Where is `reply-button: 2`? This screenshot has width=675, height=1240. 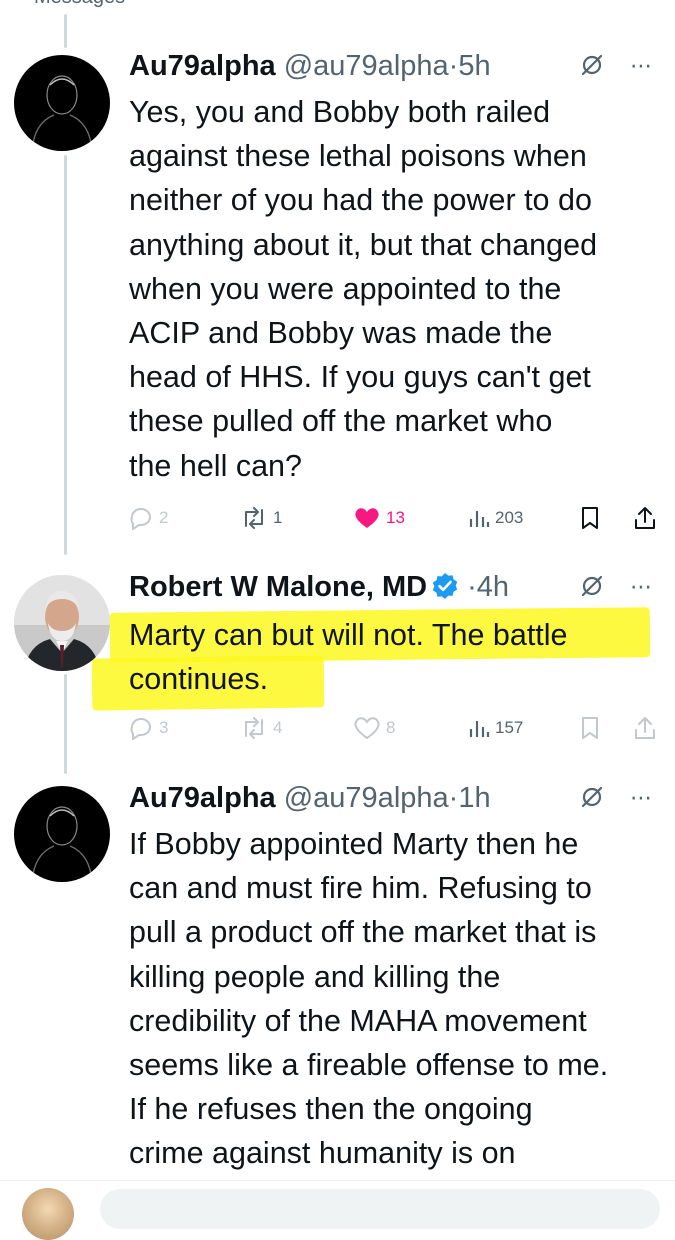
reply-button: 2 is located at coordinates (148, 518).